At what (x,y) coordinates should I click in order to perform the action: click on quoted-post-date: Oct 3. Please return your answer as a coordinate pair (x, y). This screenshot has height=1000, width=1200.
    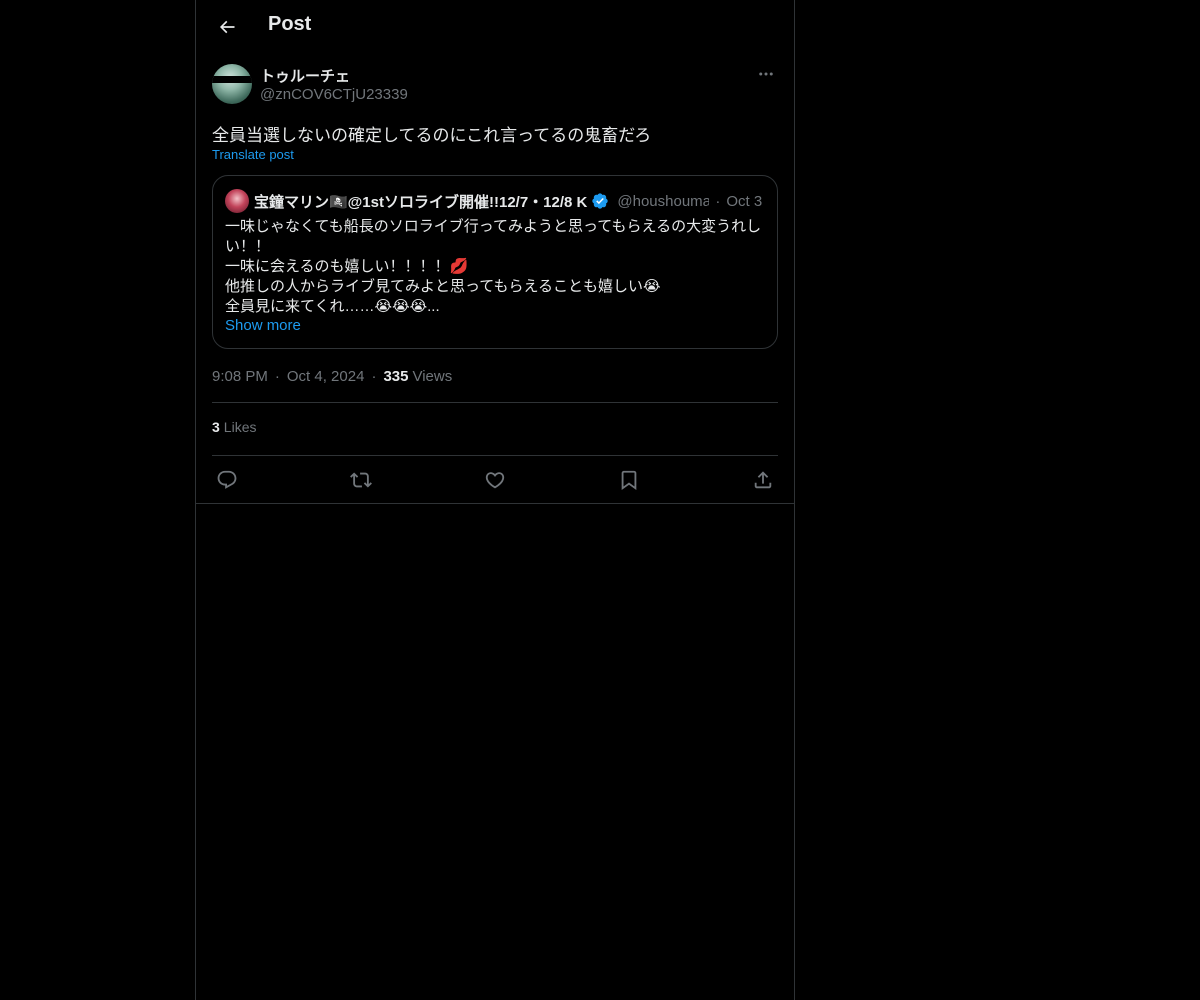
    Looking at the image, I should click on (744, 201).